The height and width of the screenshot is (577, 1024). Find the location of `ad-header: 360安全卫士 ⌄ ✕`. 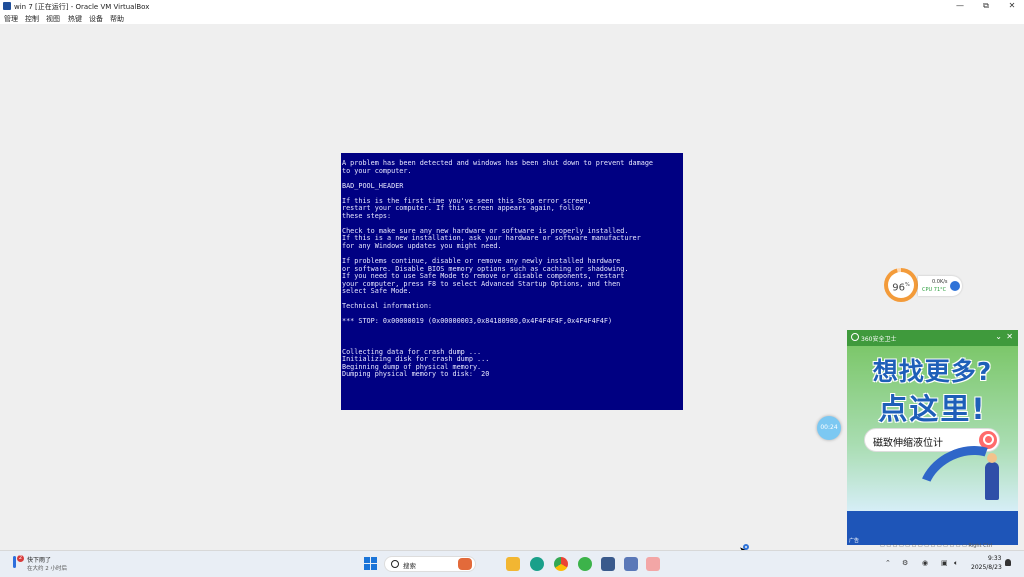

ad-header: 360安全卫士 ⌄ ✕ is located at coordinates (932, 338).